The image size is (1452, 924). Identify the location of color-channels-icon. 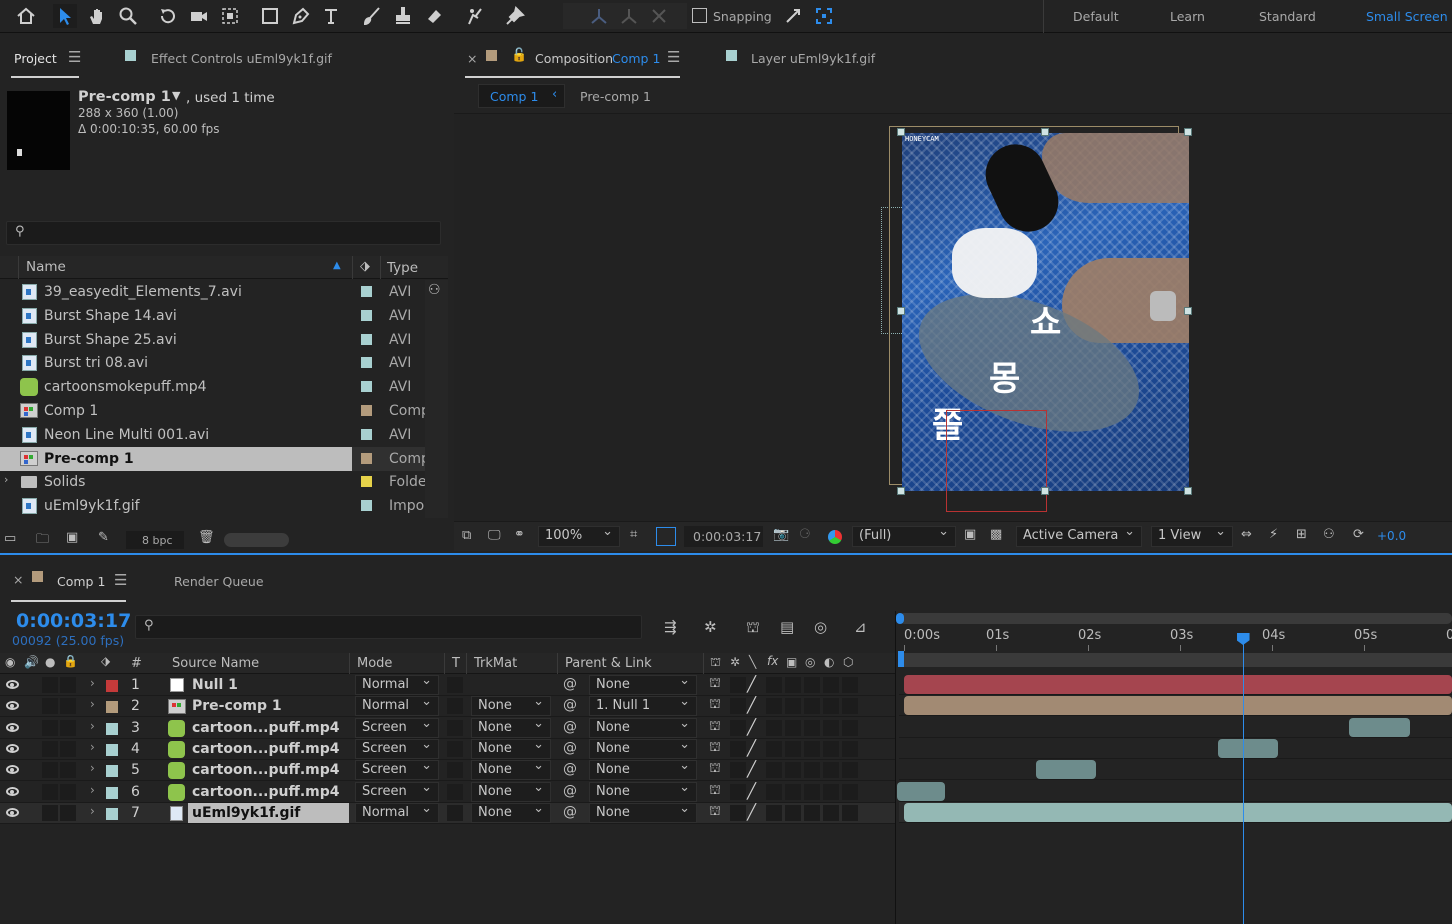
(835, 537).